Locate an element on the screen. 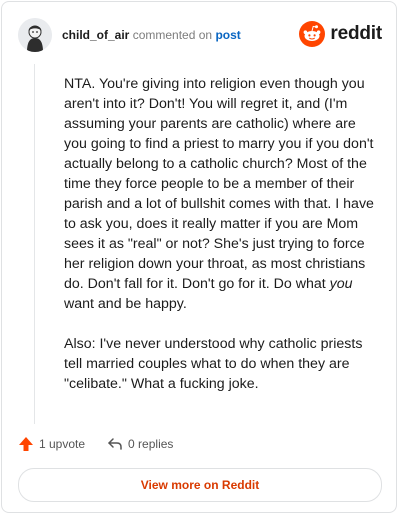 This screenshot has width=400, height=516. reddit-logo: reddit is located at coordinates (340, 34).